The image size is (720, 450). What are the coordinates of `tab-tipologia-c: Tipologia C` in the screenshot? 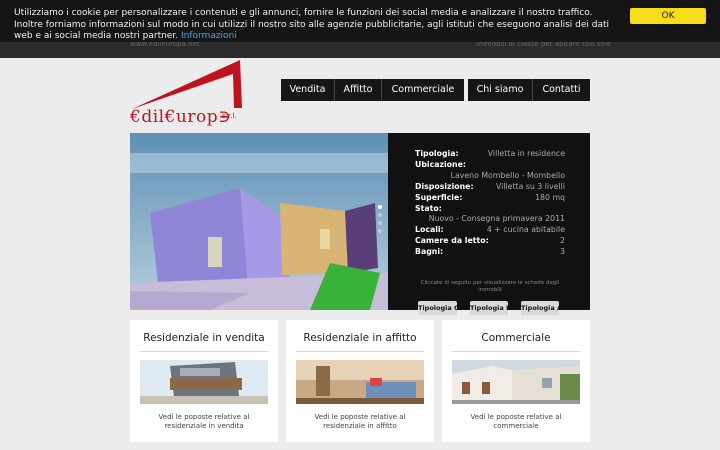 It's located at (437, 308).